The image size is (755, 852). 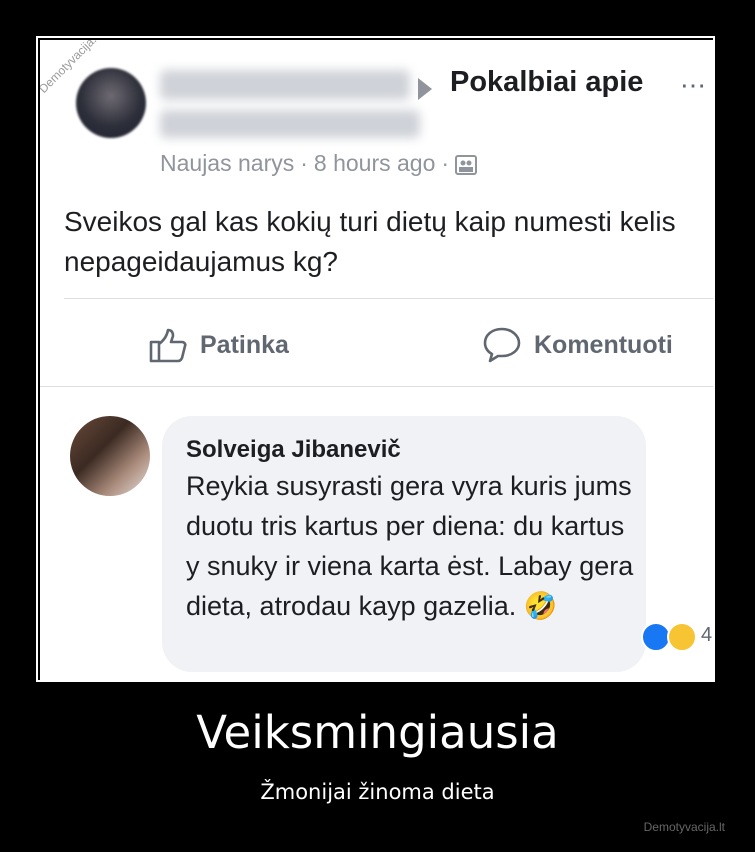 I want to click on thumbs-up-icon, so click(x=168, y=345).